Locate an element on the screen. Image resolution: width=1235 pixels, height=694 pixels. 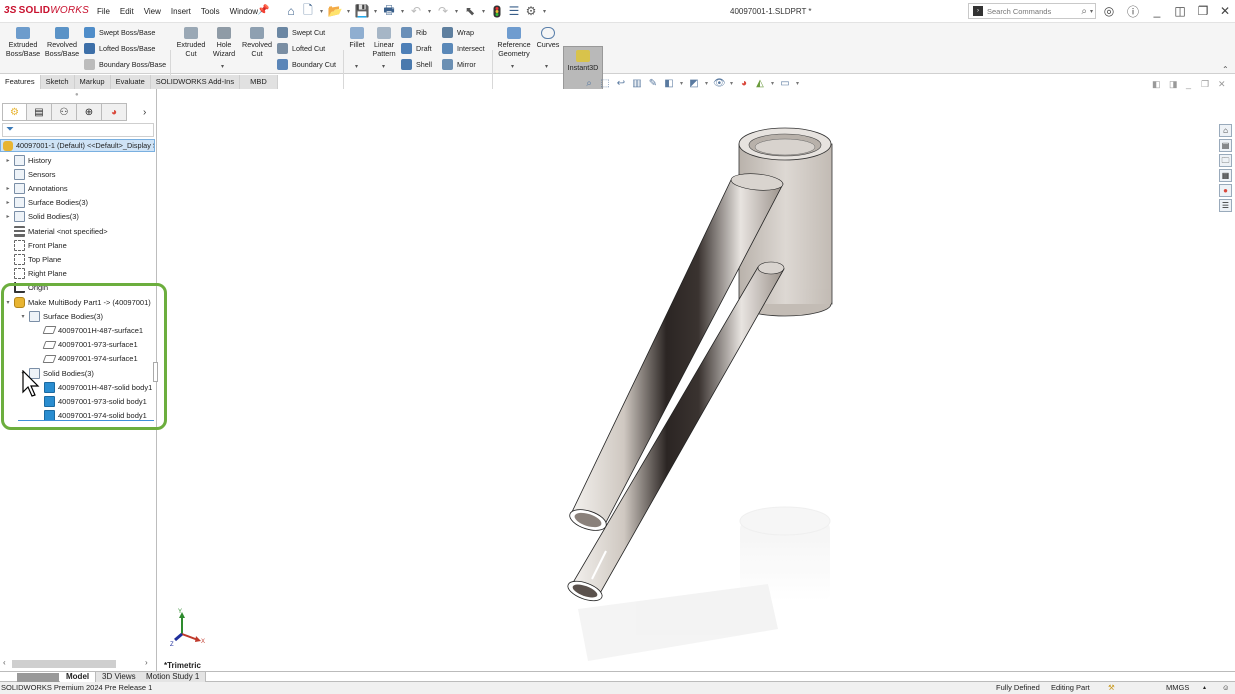
displaymanager-tab-icon: ◕ is located at coordinates (114, 112).